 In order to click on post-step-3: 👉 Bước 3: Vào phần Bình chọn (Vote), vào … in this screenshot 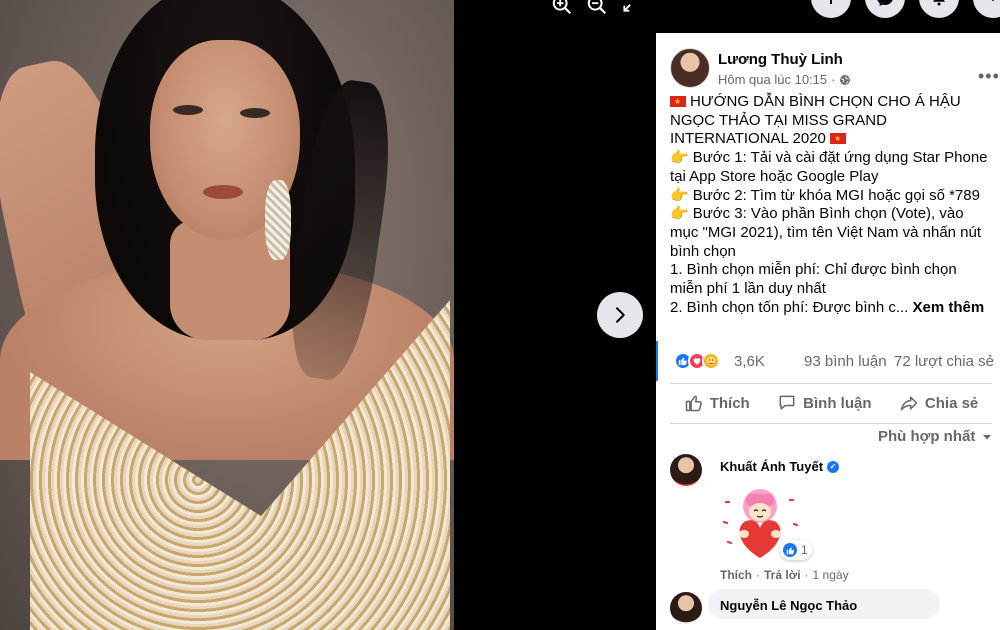, I will do `click(831, 233)`.